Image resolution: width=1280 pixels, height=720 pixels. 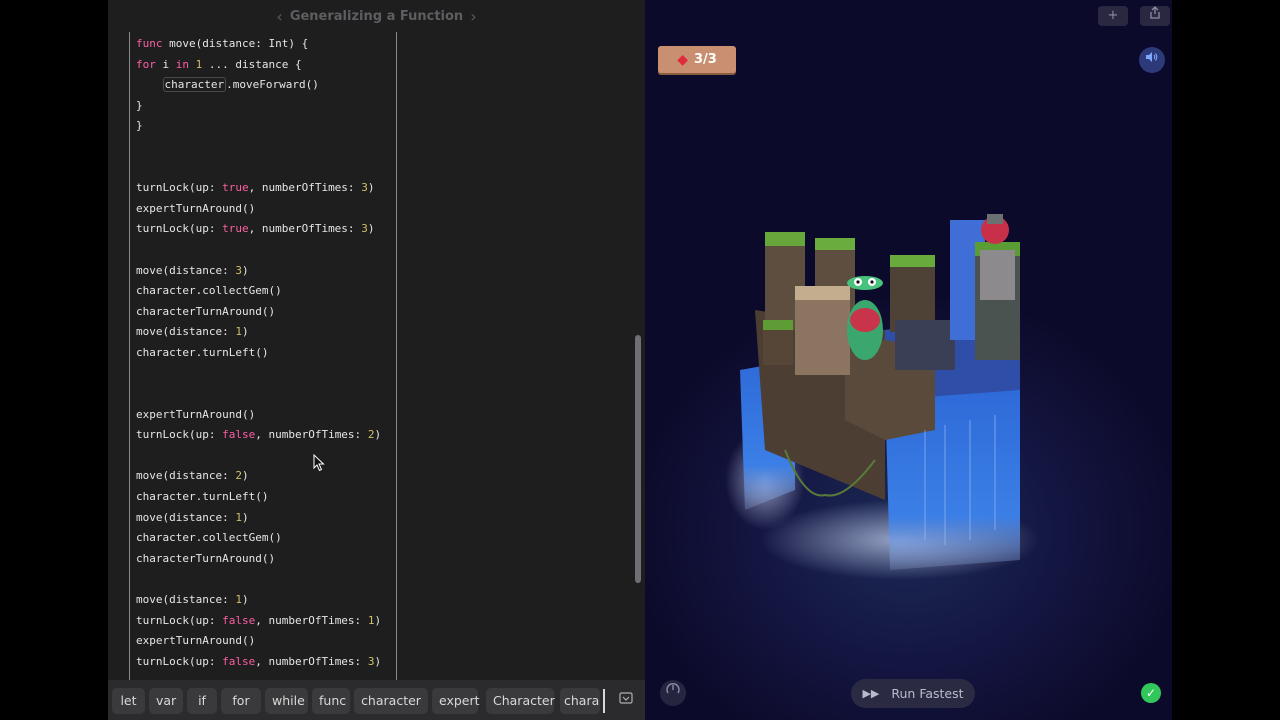 What do you see at coordinates (286, 701) in the screenshot?
I see `shortcut-while: while` at bounding box center [286, 701].